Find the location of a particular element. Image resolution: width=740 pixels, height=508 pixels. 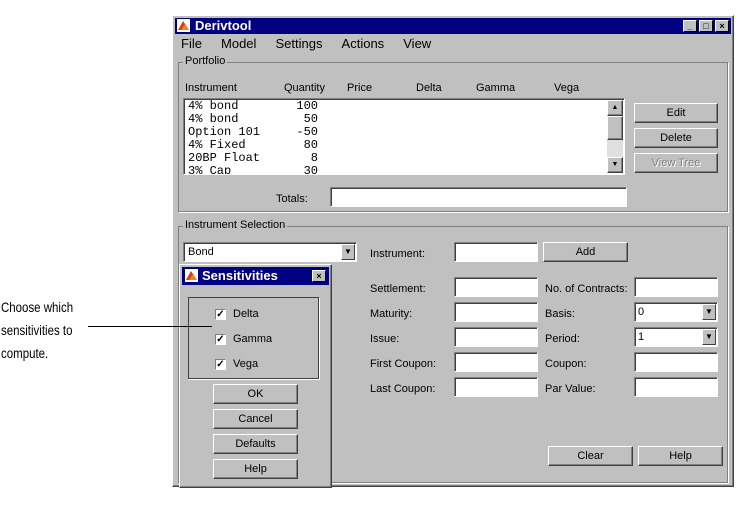

ok-button: OK is located at coordinates (255, 394).